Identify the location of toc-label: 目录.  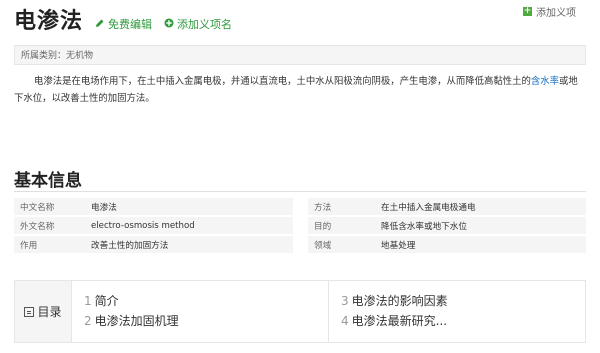
(43, 311).